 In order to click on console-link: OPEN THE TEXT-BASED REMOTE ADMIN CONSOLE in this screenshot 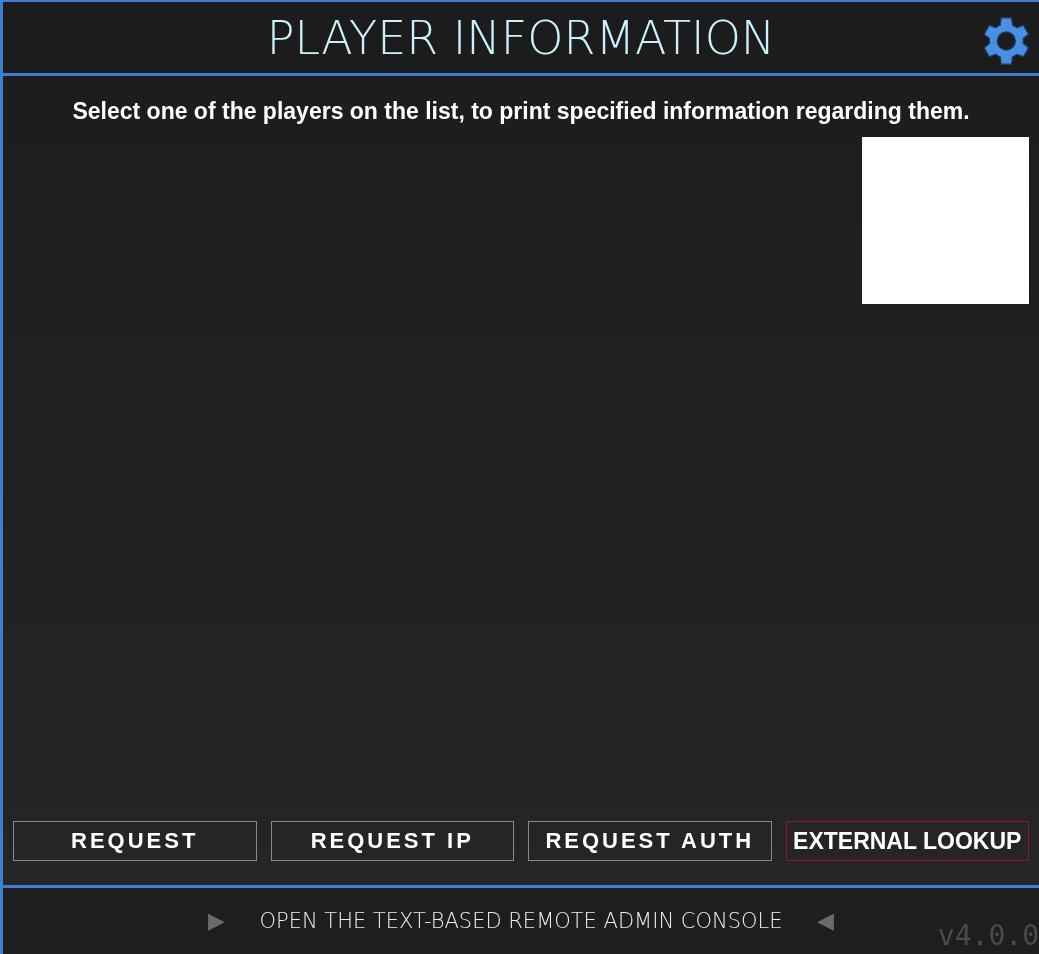, I will do `click(521, 921)`.